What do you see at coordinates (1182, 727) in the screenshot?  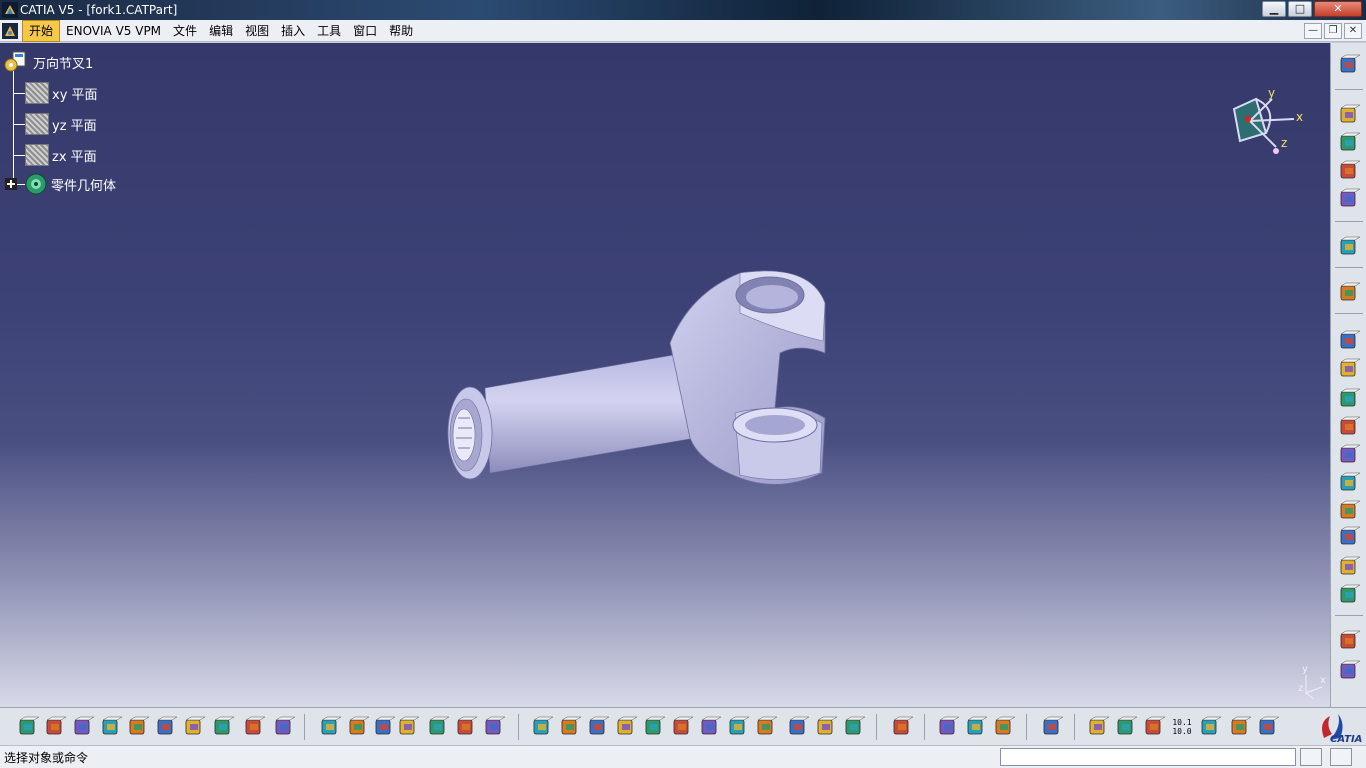 I see `scale-icon: 10.1 10.0` at bounding box center [1182, 727].